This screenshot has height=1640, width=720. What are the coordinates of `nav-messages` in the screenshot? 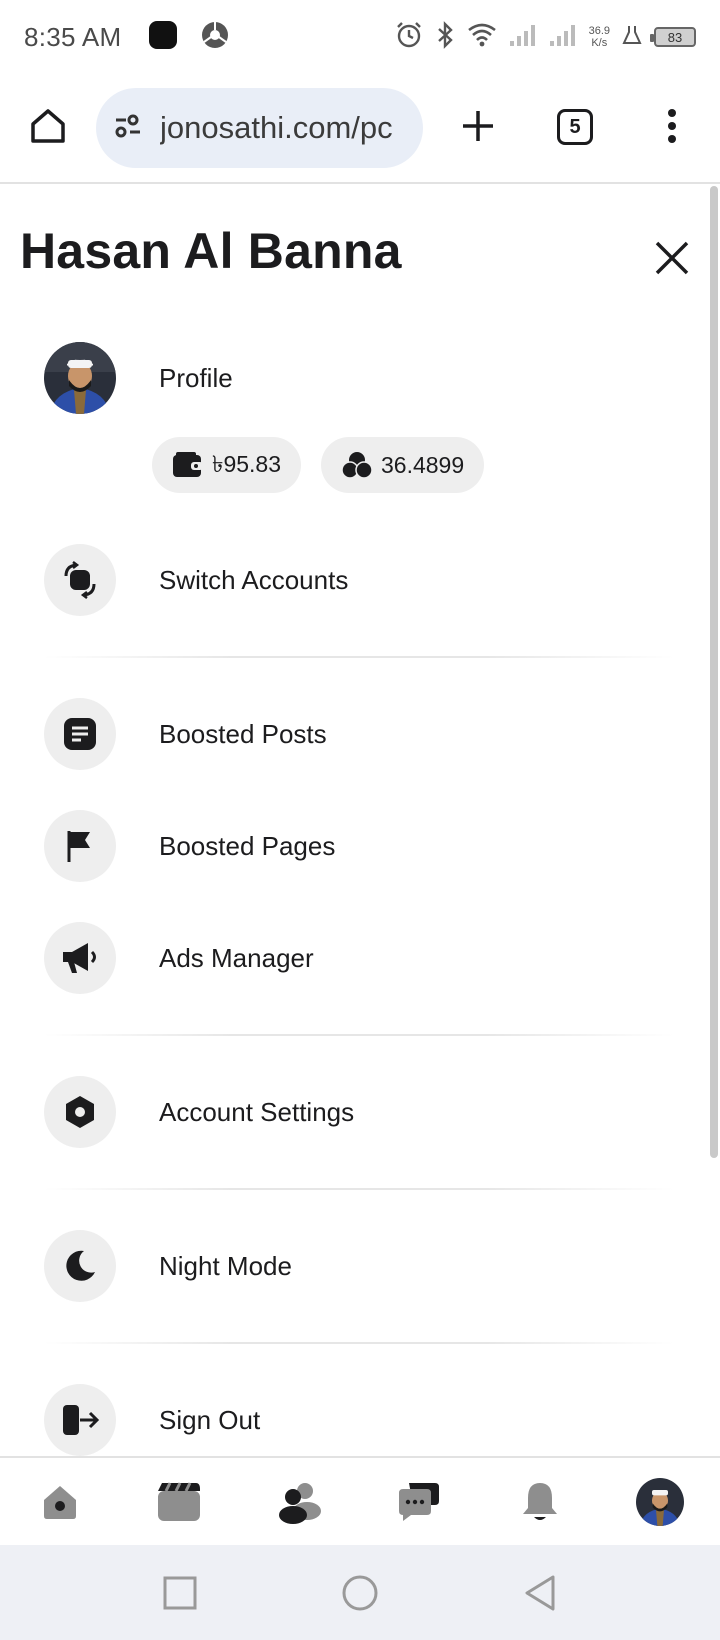 It's located at (418, 1502).